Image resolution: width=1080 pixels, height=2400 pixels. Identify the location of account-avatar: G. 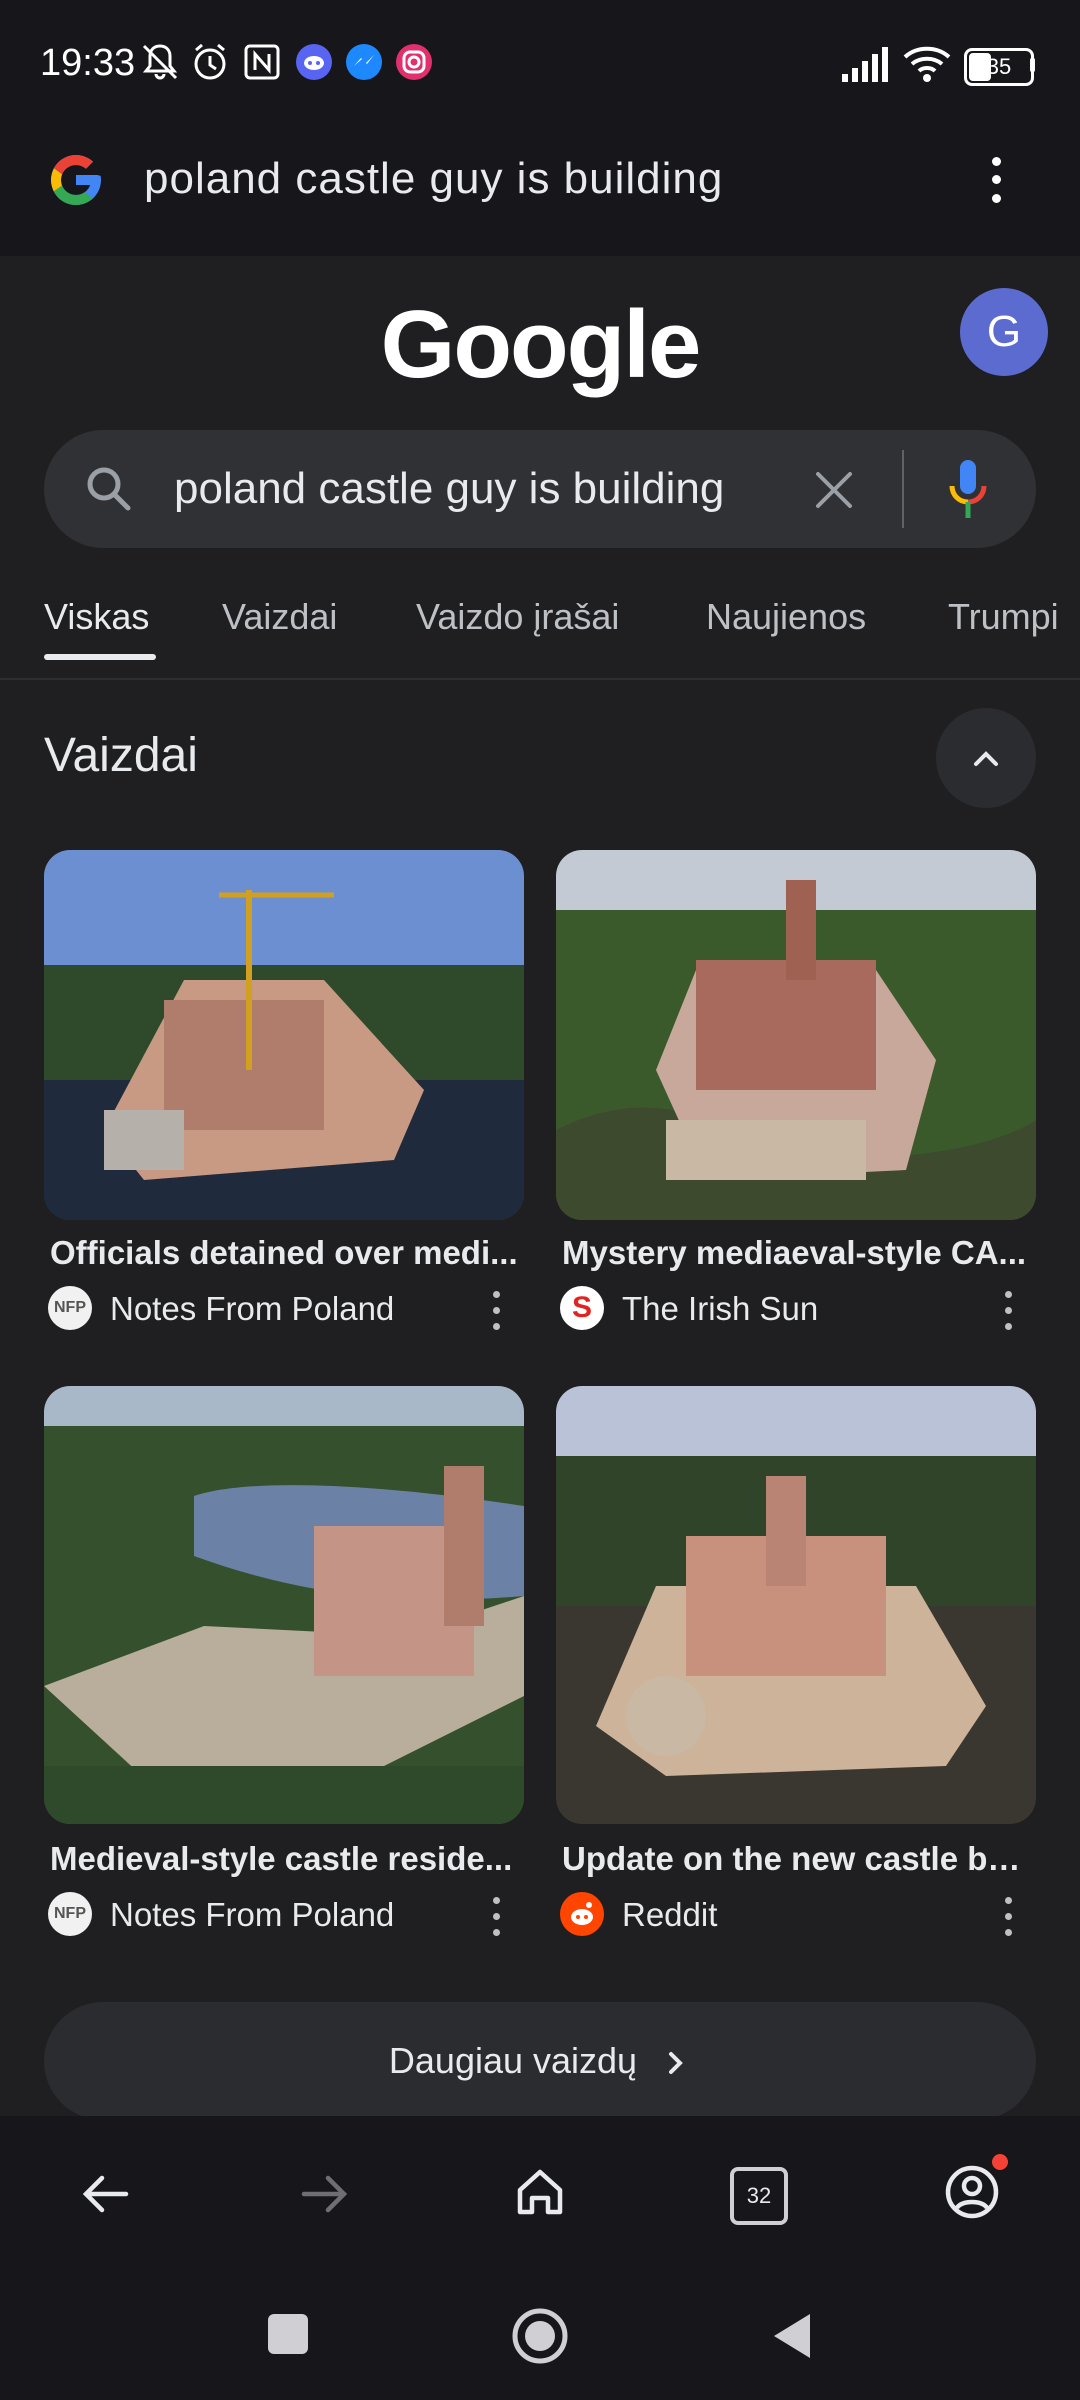
(1004, 332).